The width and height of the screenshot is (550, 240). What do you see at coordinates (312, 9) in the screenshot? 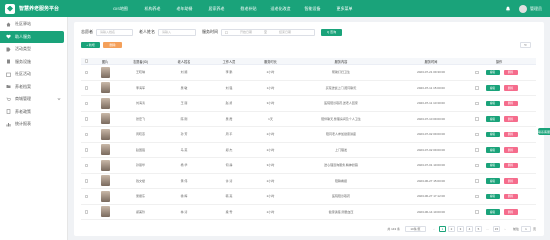
I see `nav-item-devices: 智能设备` at bounding box center [312, 9].